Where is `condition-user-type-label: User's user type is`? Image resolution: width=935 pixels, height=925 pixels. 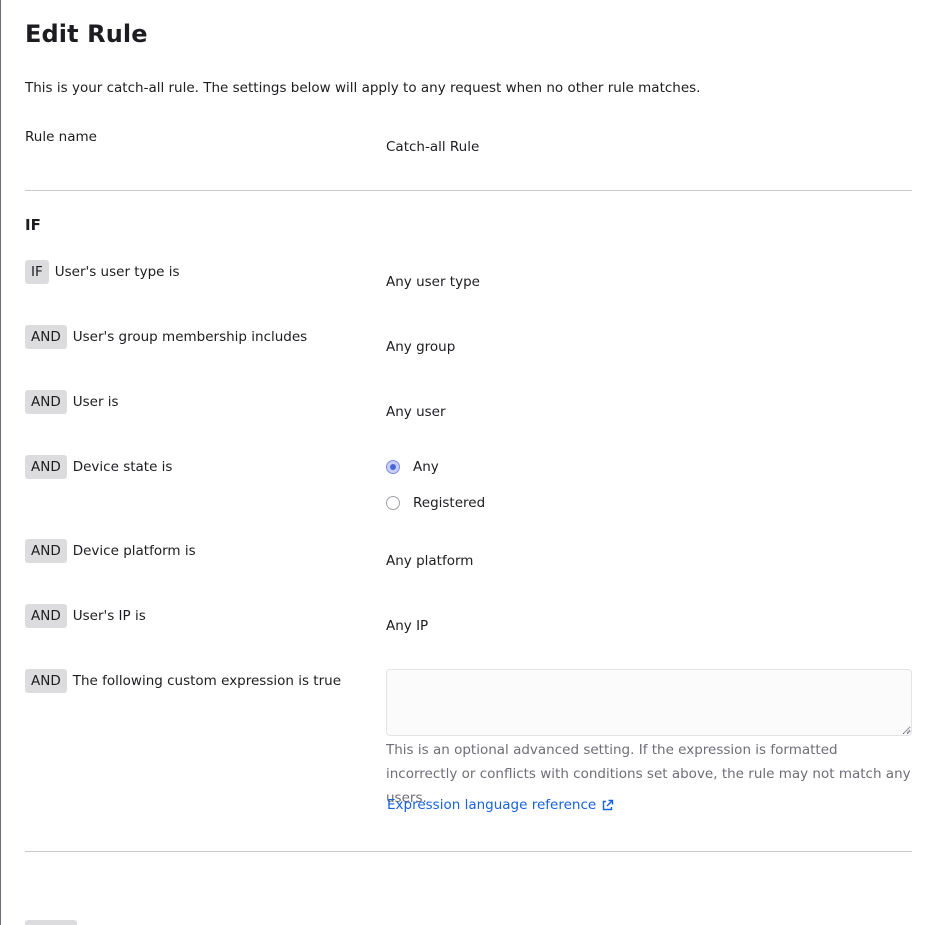 condition-user-type-label: User's user type is is located at coordinates (117, 272).